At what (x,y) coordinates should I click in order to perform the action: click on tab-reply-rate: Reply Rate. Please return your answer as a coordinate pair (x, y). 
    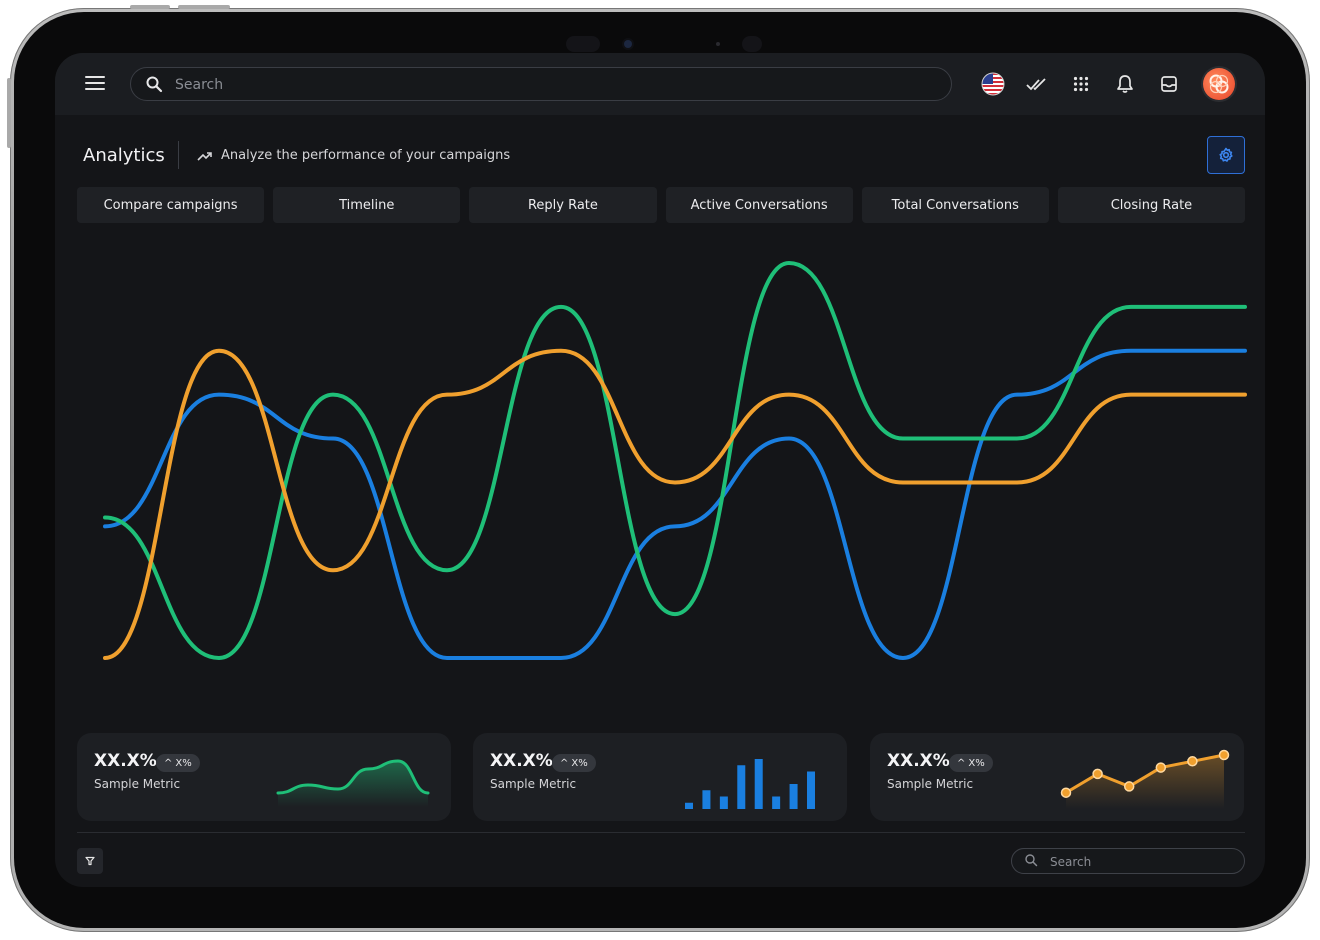
    Looking at the image, I should click on (563, 205).